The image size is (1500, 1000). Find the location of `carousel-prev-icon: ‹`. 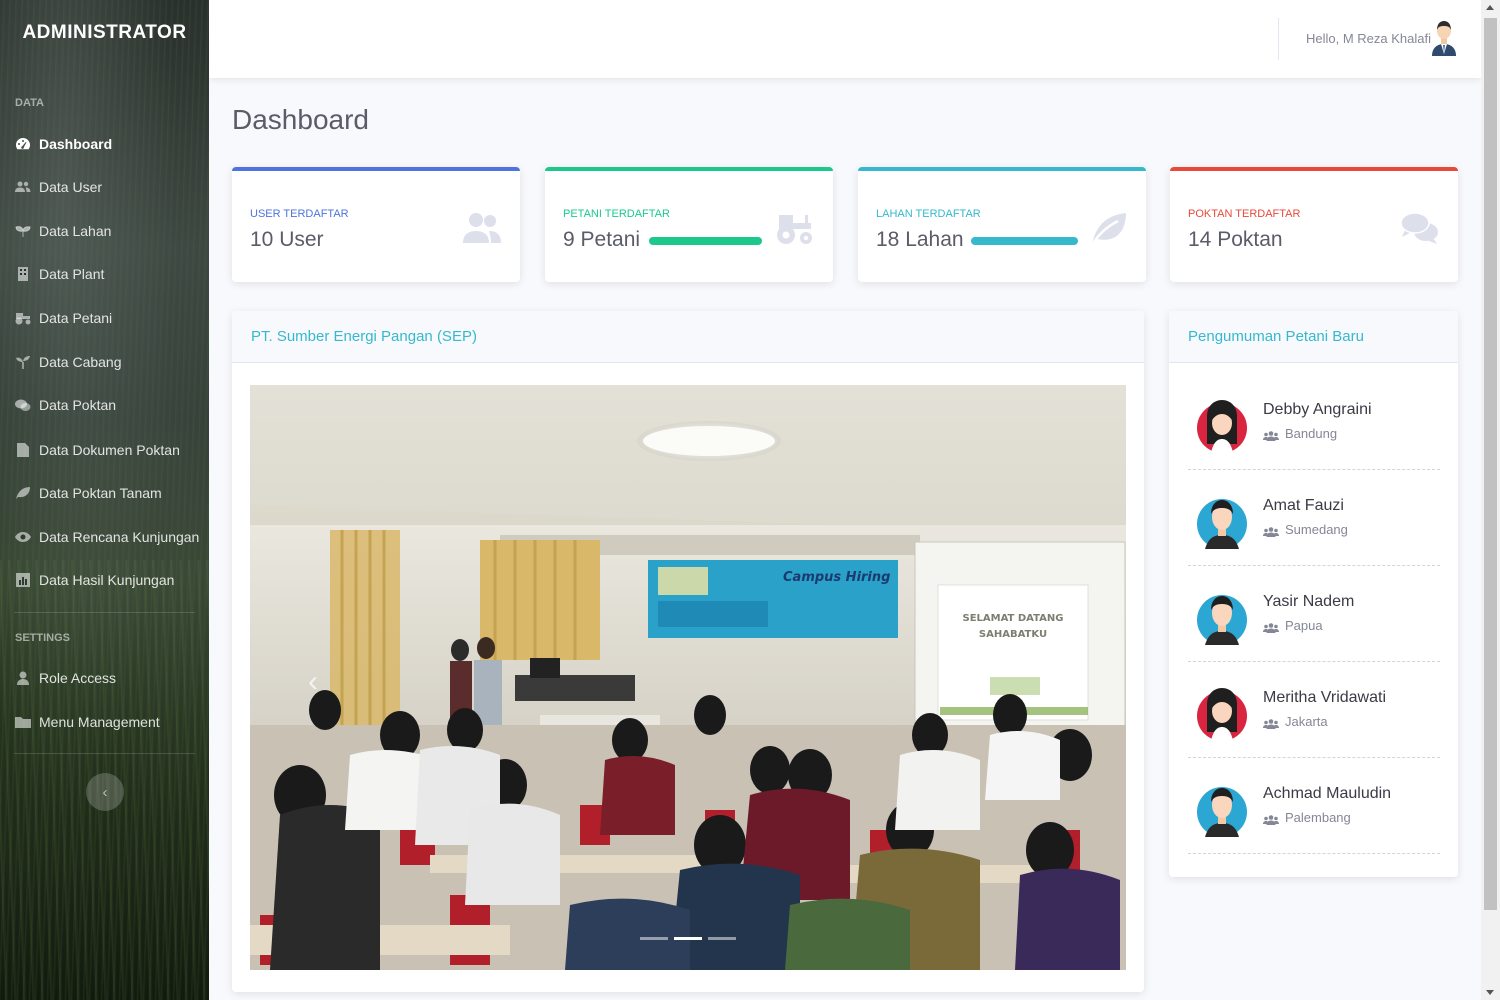

carousel-prev-icon: ‹ is located at coordinates (313, 682).